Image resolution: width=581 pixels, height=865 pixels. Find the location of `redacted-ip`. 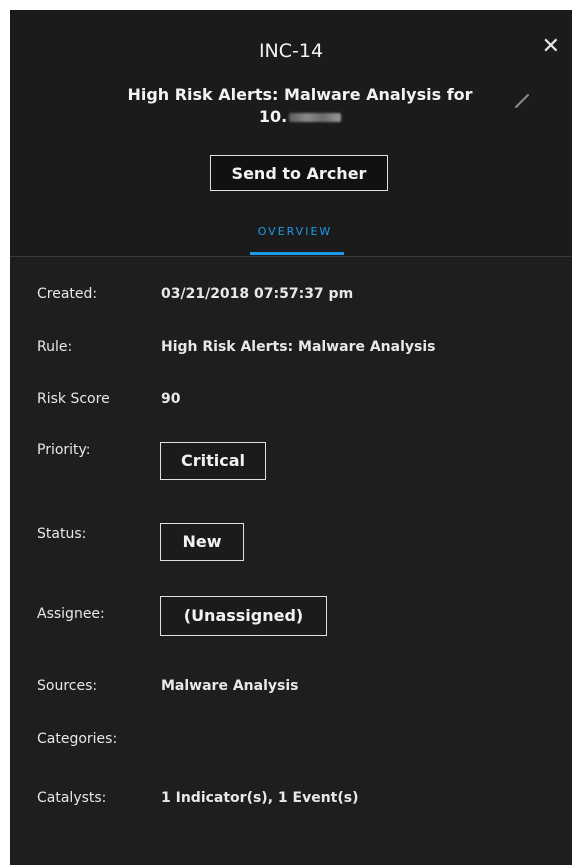

redacted-ip is located at coordinates (315, 117).